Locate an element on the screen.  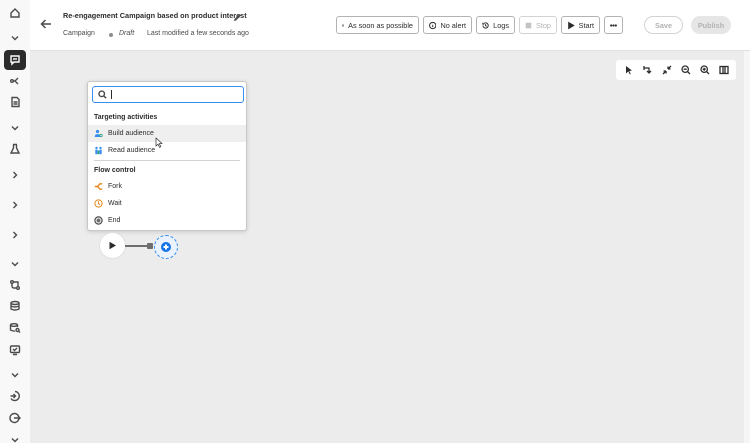
section-title-targeting: Targeting activities is located at coordinates (126, 117).